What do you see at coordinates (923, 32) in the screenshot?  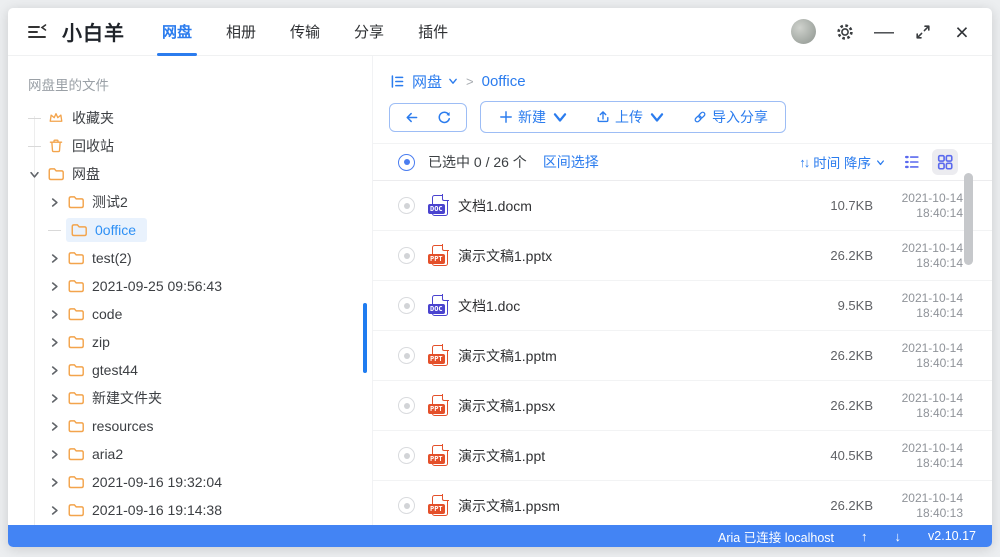 I see `maximize-icon` at bounding box center [923, 32].